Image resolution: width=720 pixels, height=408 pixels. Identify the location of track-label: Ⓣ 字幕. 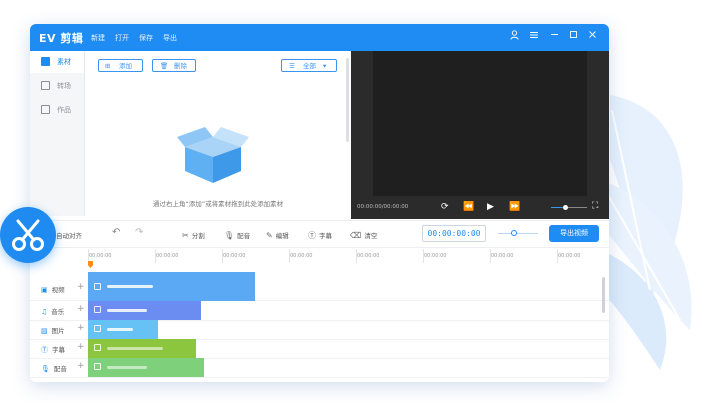
(53, 349).